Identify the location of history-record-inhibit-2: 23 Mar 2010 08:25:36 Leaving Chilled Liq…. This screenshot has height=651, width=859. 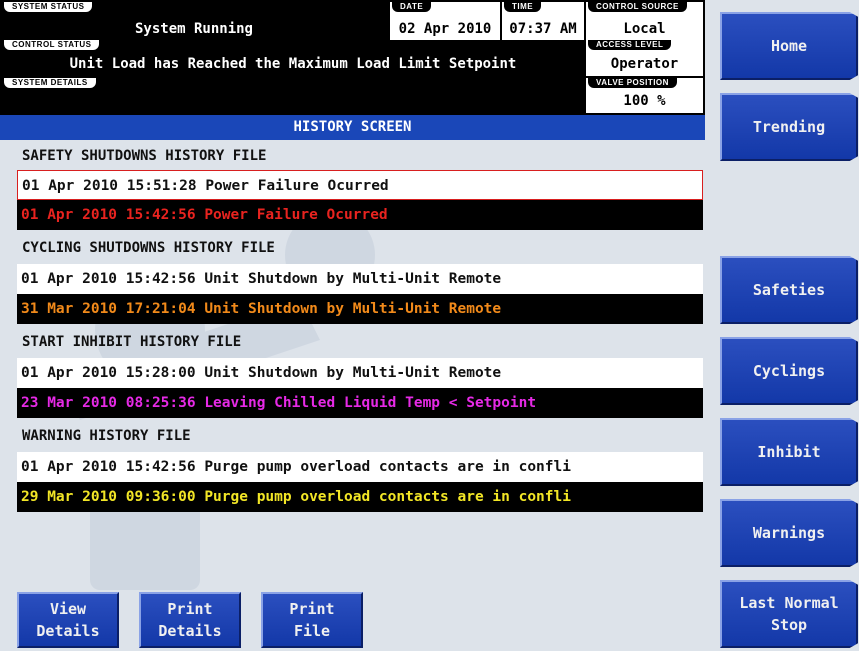
(360, 403).